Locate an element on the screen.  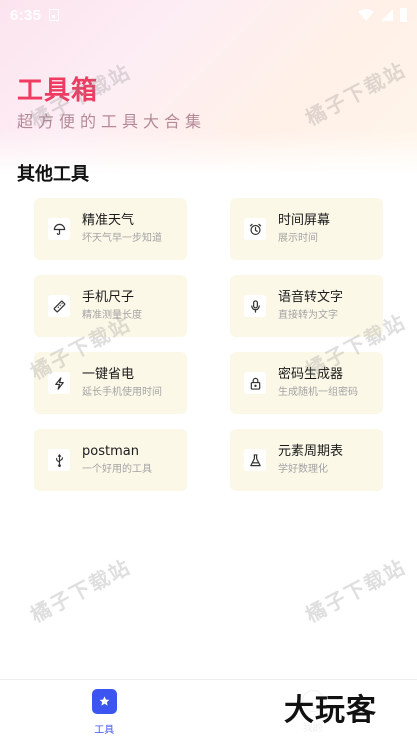
tool-desc: 生成随机一组密码 is located at coordinates (318, 392).